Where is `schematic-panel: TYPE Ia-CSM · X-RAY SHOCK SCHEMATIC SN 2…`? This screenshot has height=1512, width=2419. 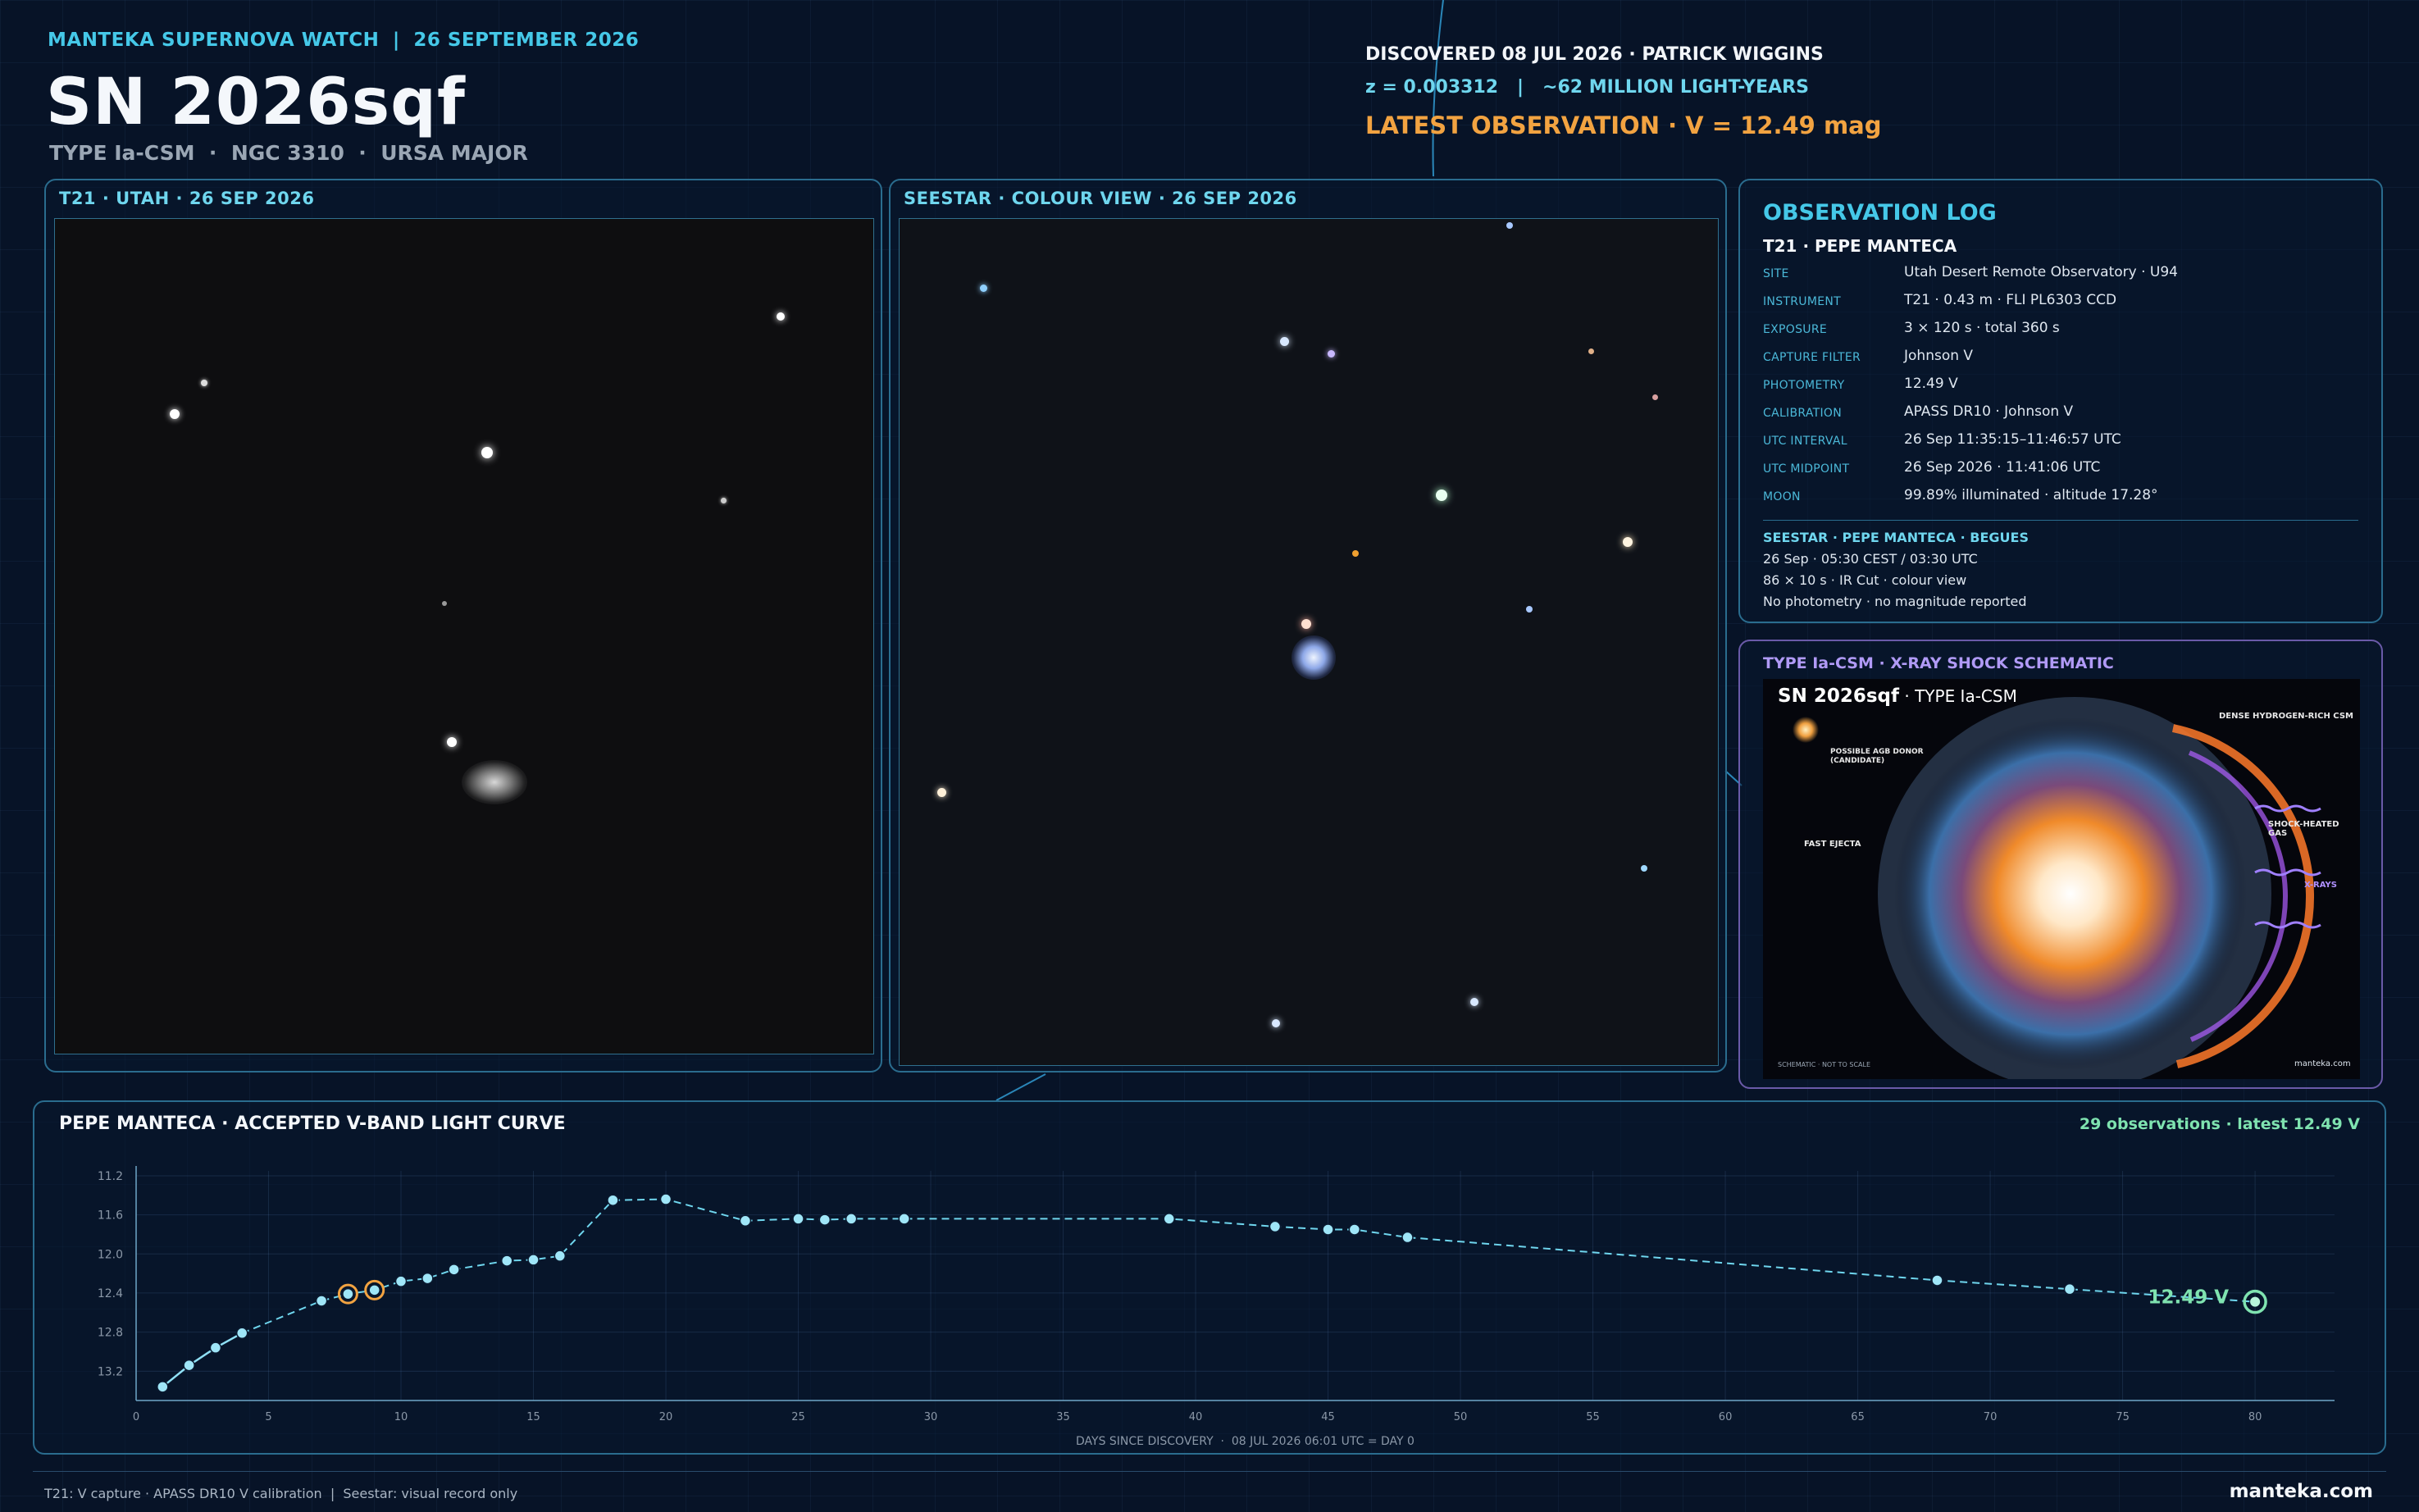
schematic-panel: TYPE Ia-CSM · X-RAY SHOCK SCHEMATIC SN 2… is located at coordinates (2060, 864).